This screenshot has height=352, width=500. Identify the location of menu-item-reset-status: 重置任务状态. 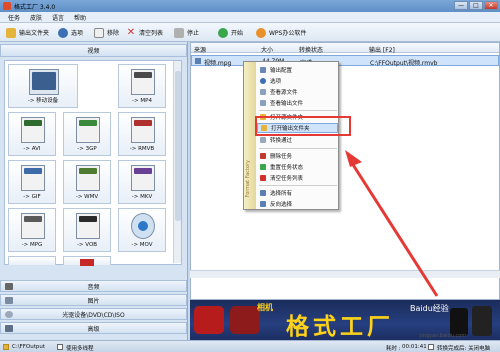
(297, 167).